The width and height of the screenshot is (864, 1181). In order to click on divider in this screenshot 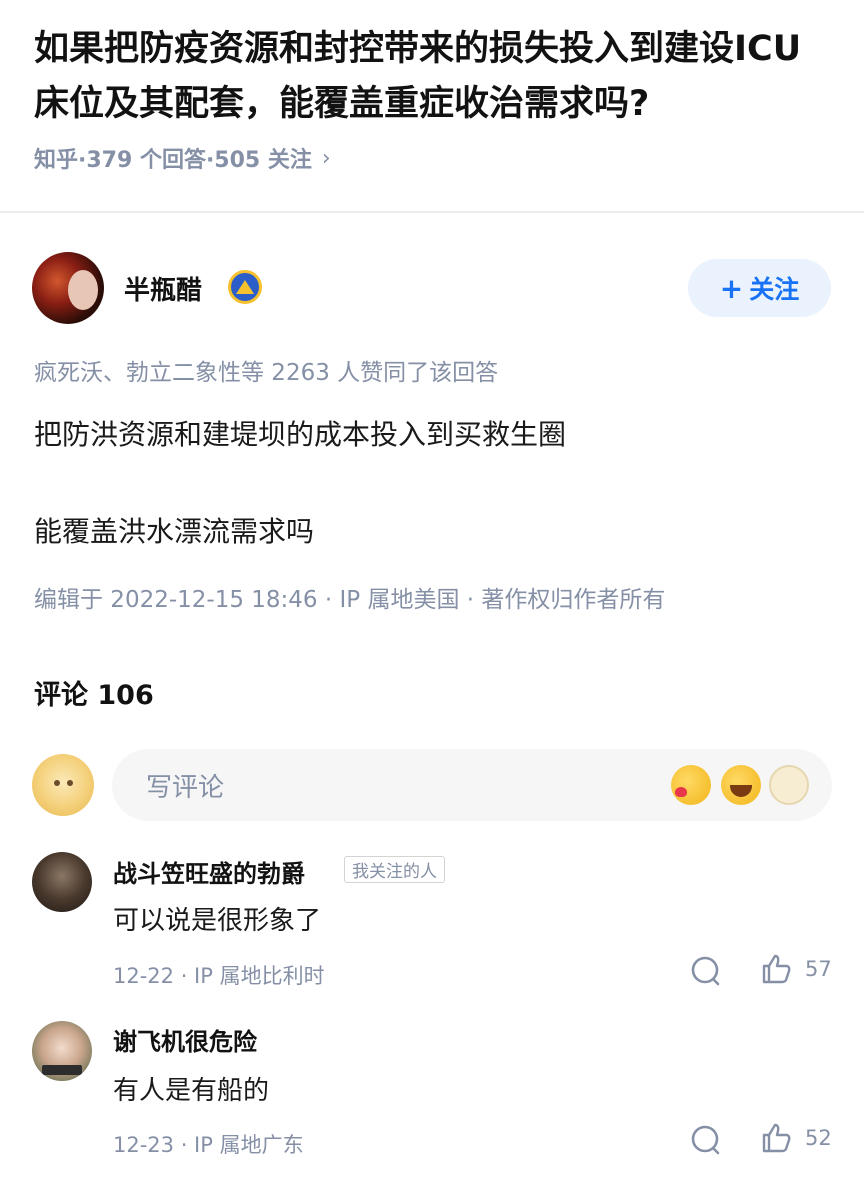, I will do `click(432, 212)`.